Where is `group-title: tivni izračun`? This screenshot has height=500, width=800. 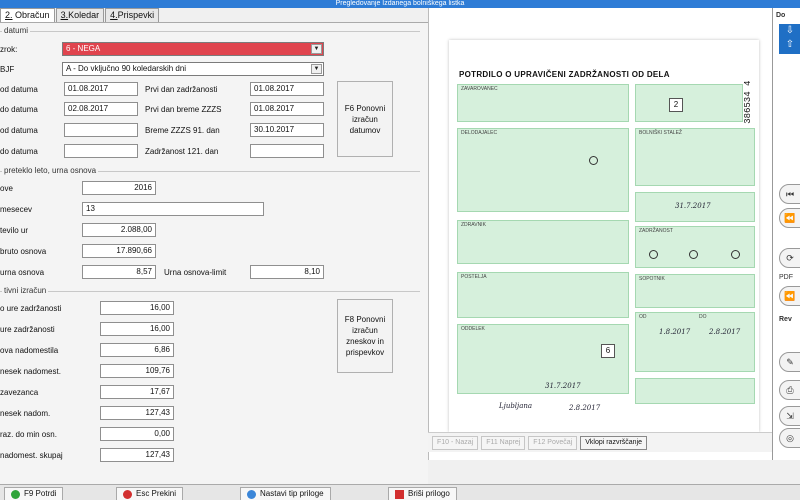 group-title: tivni izračun is located at coordinates (25, 290).